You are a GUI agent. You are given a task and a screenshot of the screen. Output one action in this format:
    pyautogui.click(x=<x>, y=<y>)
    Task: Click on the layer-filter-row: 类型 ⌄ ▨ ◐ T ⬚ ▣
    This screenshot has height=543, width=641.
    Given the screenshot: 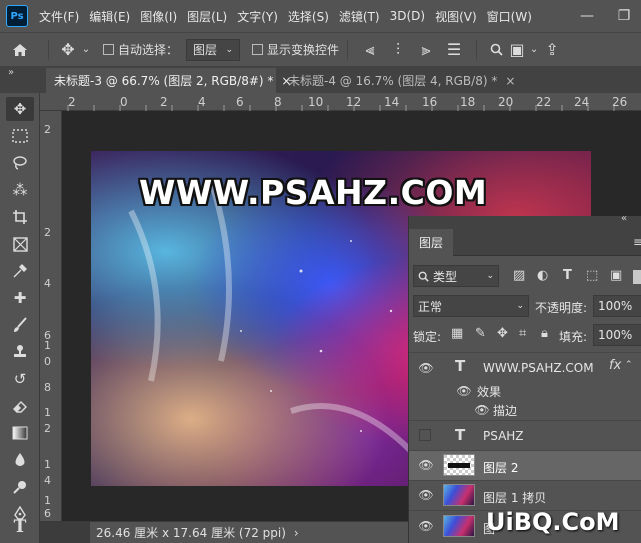 What is the action you would take?
    pyautogui.click(x=525, y=276)
    